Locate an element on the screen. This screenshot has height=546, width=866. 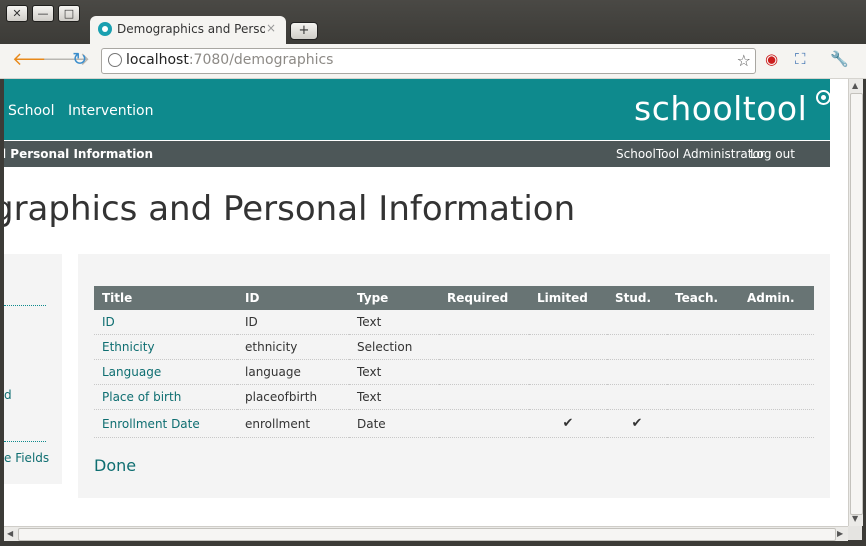
table-row: Language language Text is located at coordinates (454, 372).